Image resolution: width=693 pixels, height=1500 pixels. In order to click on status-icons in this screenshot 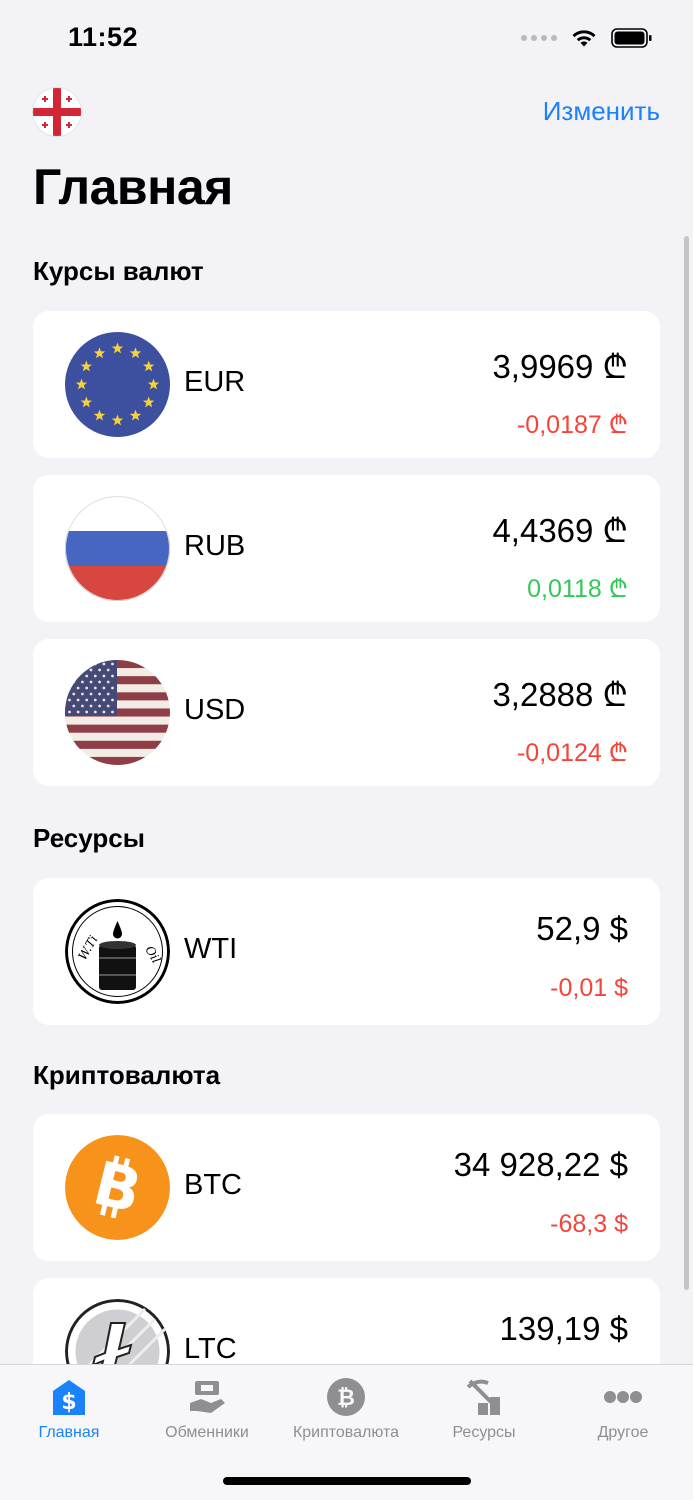, I will do `click(587, 38)`.